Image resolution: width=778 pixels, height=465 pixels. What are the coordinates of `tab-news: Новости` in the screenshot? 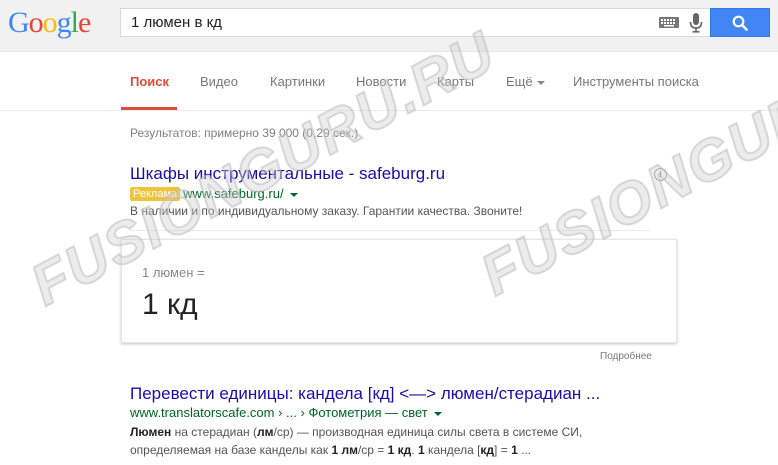 It's located at (381, 81).